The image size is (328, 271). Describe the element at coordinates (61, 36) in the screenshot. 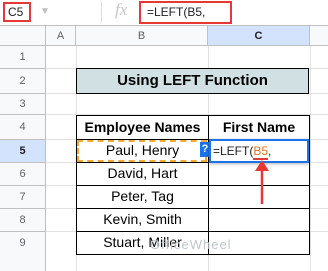

I see `column-header-a: A` at that location.